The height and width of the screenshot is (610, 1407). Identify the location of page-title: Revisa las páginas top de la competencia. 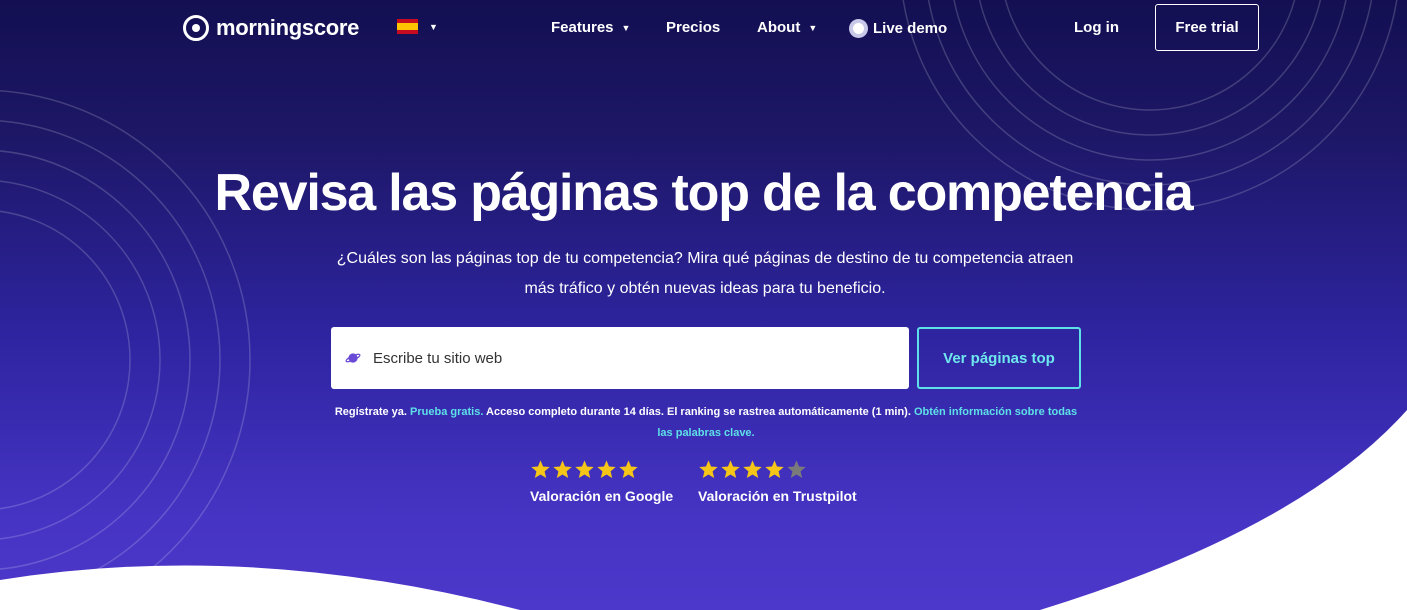
(704, 193).